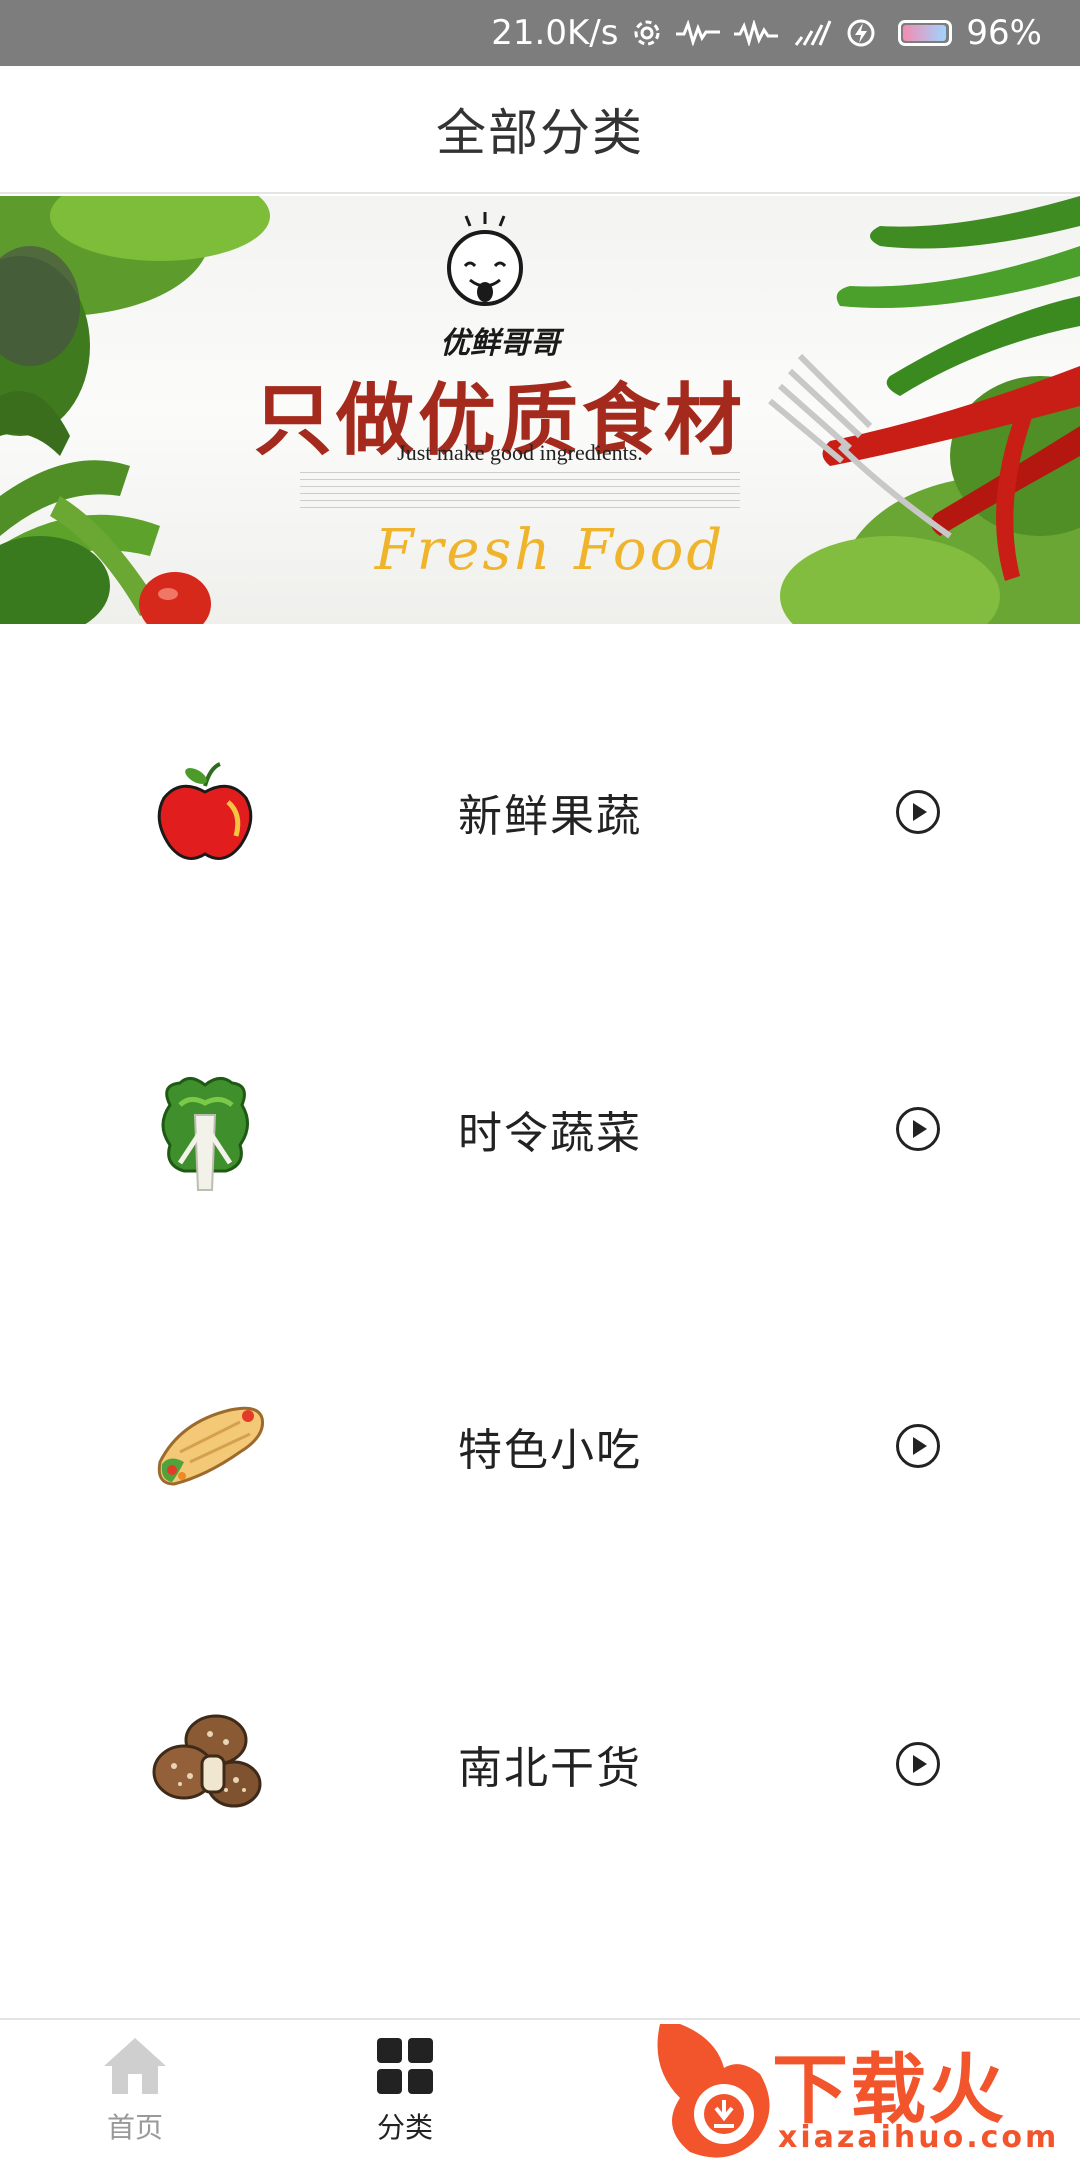 The height and width of the screenshot is (2162, 1080). Describe the element at coordinates (812, 33) in the screenshot. I see `signal-bars-icon` at that location.